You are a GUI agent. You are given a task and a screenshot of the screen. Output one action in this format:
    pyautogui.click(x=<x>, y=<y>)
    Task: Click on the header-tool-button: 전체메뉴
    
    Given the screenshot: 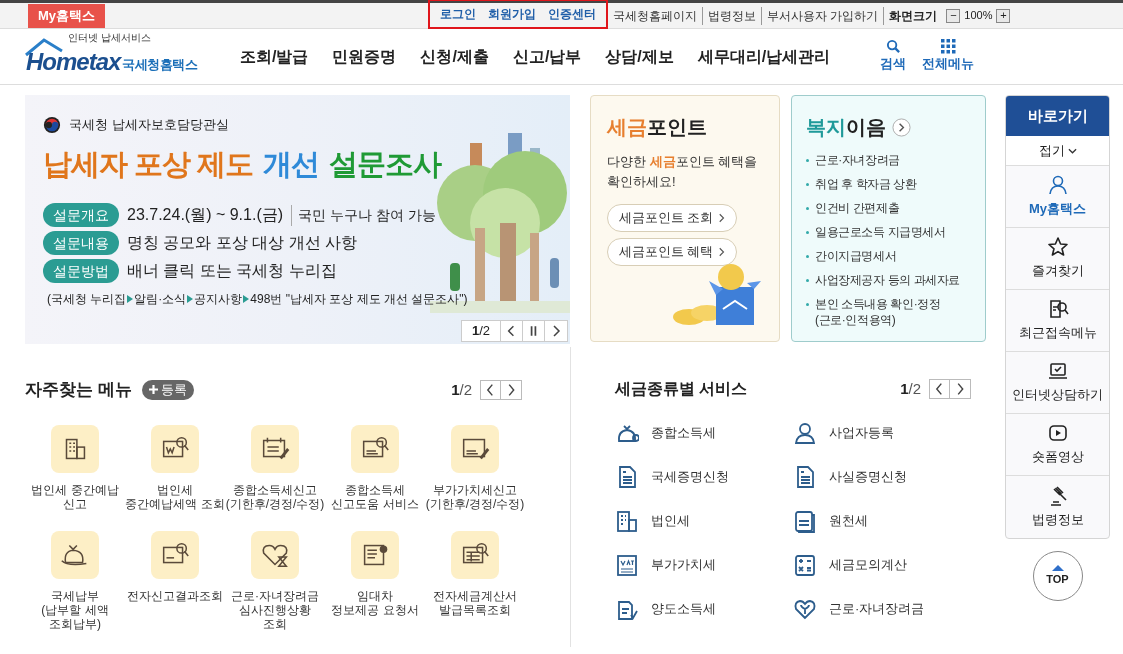 What is the action you would take?
    pyautogui.click(x=948, y=56)
    